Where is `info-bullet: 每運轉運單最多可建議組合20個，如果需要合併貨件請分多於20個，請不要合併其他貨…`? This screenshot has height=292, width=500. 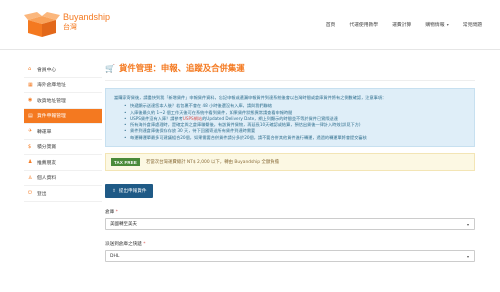 info-bullet: 每運轉運單最多可建議組合20個，如果需要合併貨件請分多於20個，請不要合併其他貨… is located at coordinates (295, 138).